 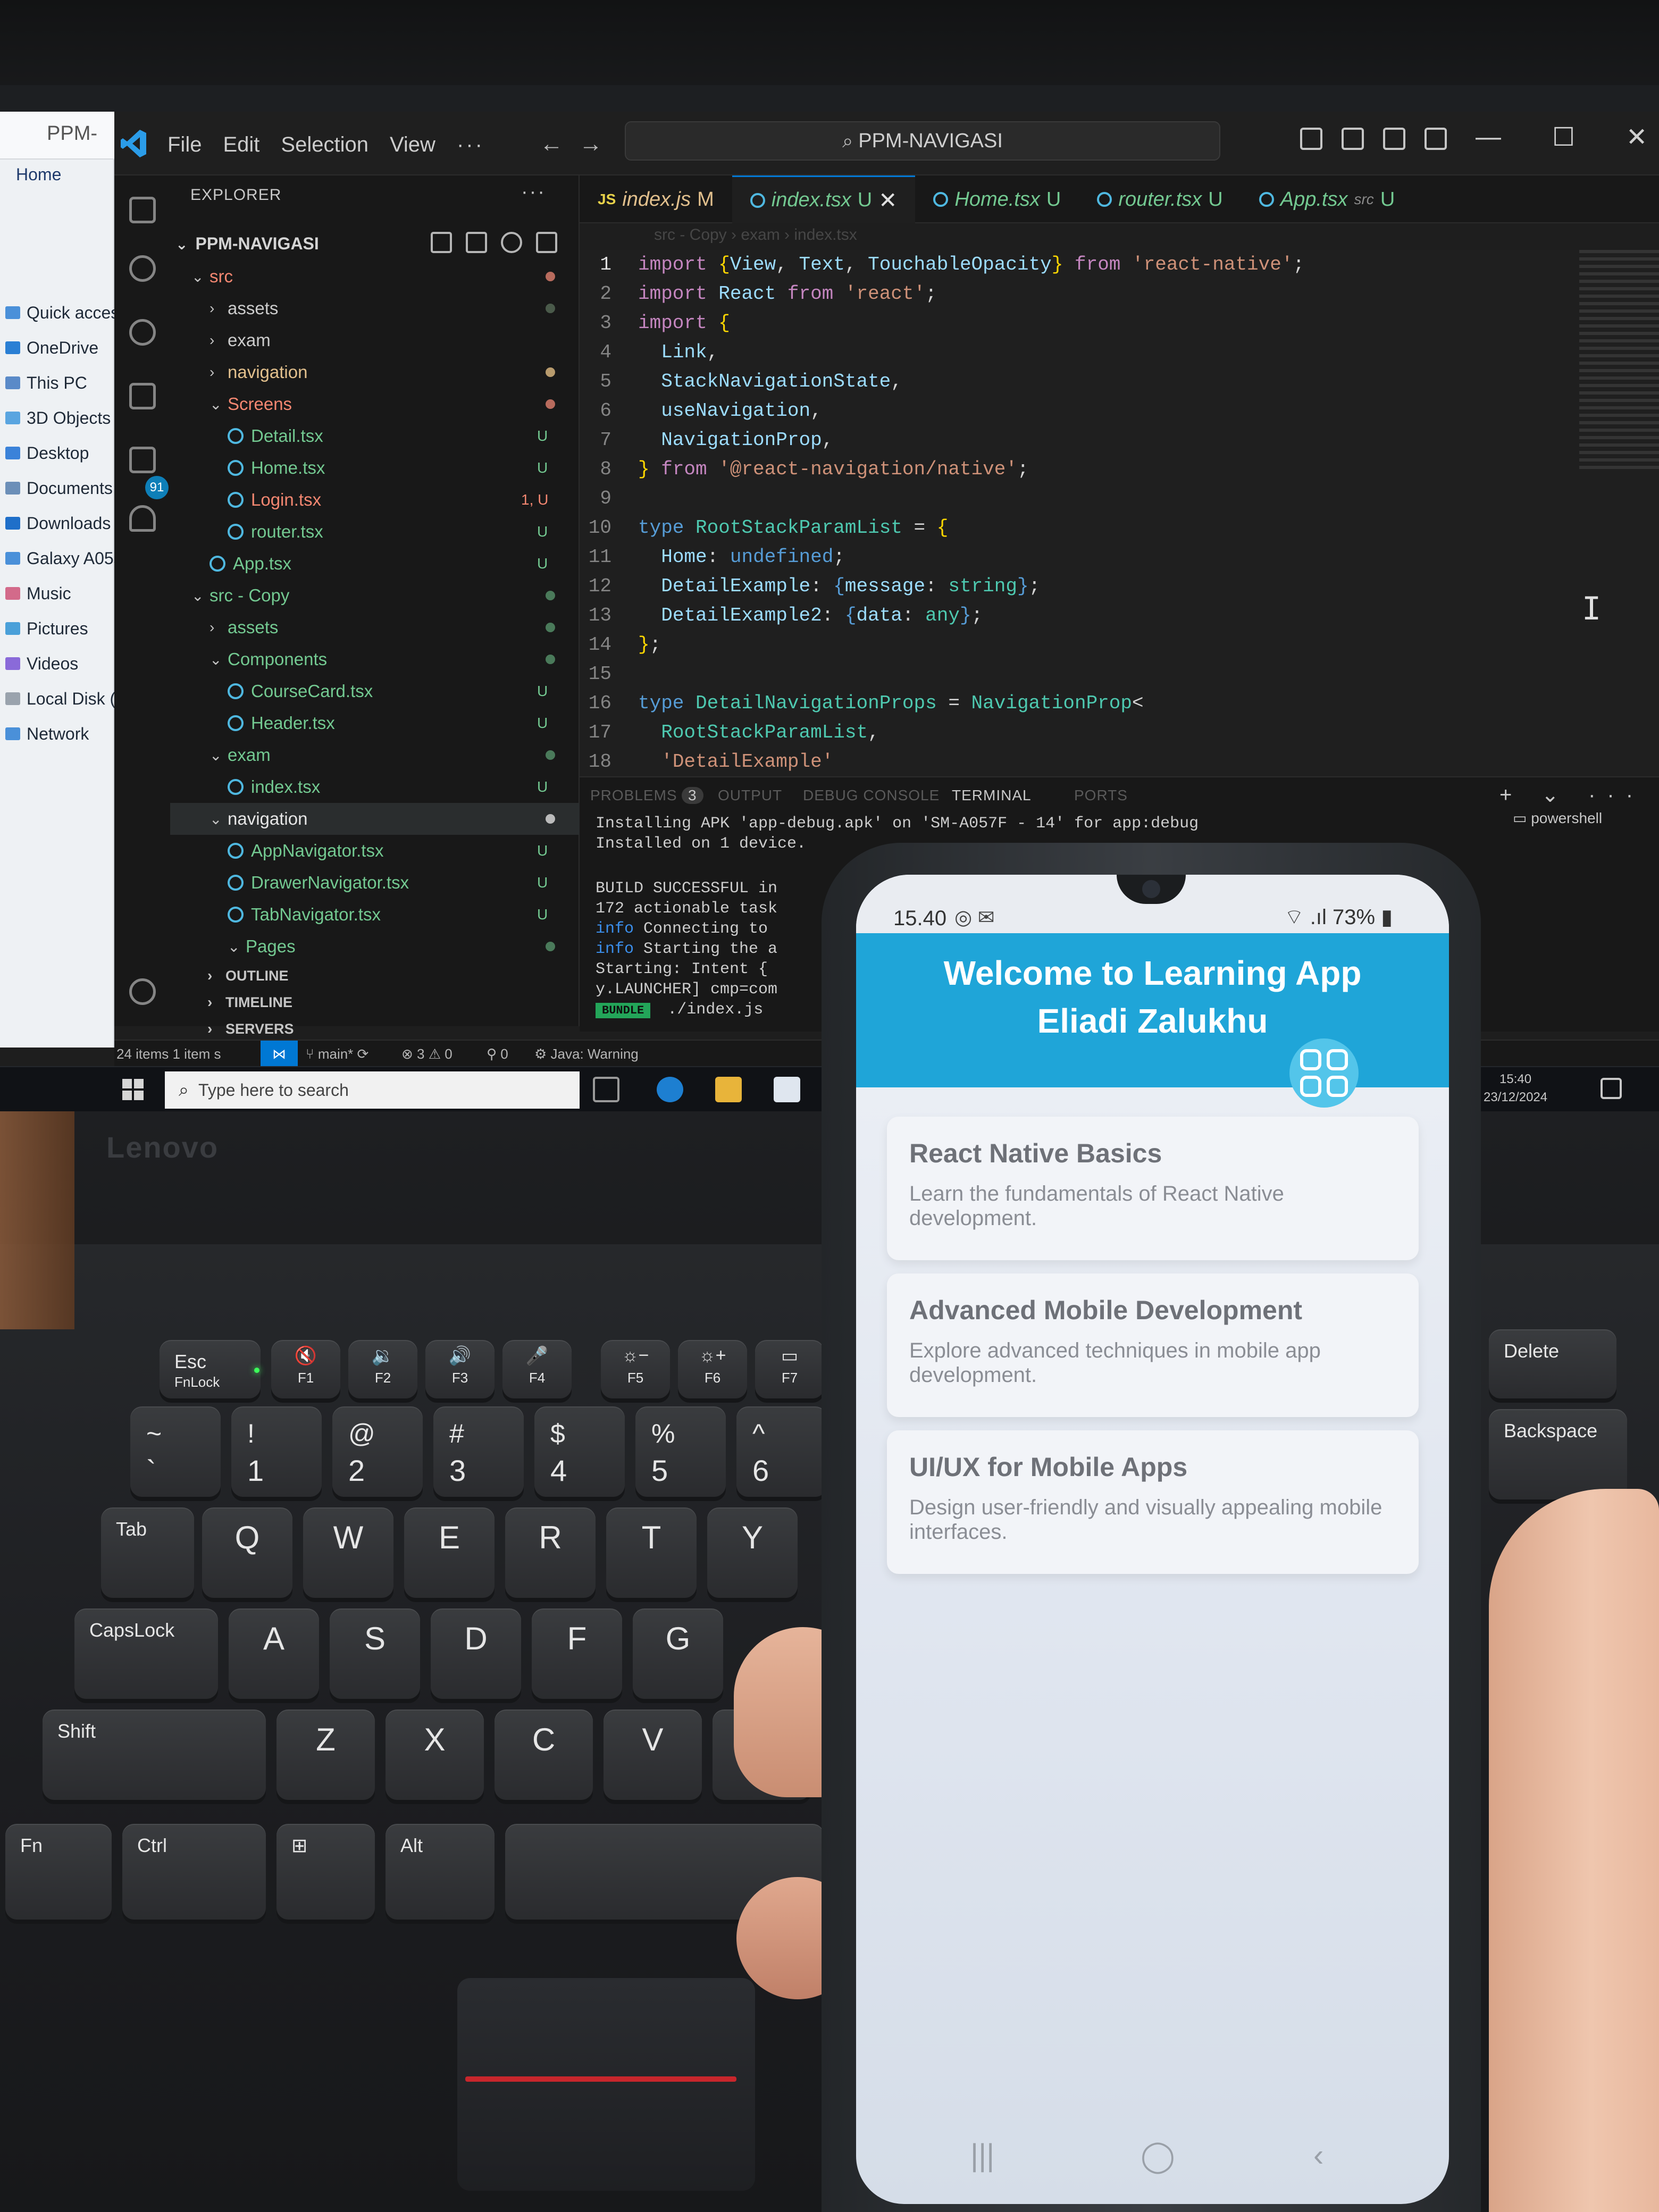 I want to click on tree-folder: › navigation, so click(x=375, y=372).